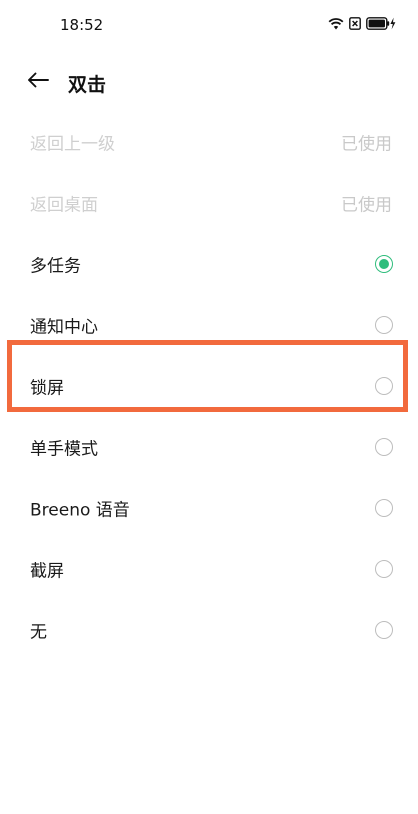 The image size is (418, 814). I want to click on status-icons, so click(362, 23).